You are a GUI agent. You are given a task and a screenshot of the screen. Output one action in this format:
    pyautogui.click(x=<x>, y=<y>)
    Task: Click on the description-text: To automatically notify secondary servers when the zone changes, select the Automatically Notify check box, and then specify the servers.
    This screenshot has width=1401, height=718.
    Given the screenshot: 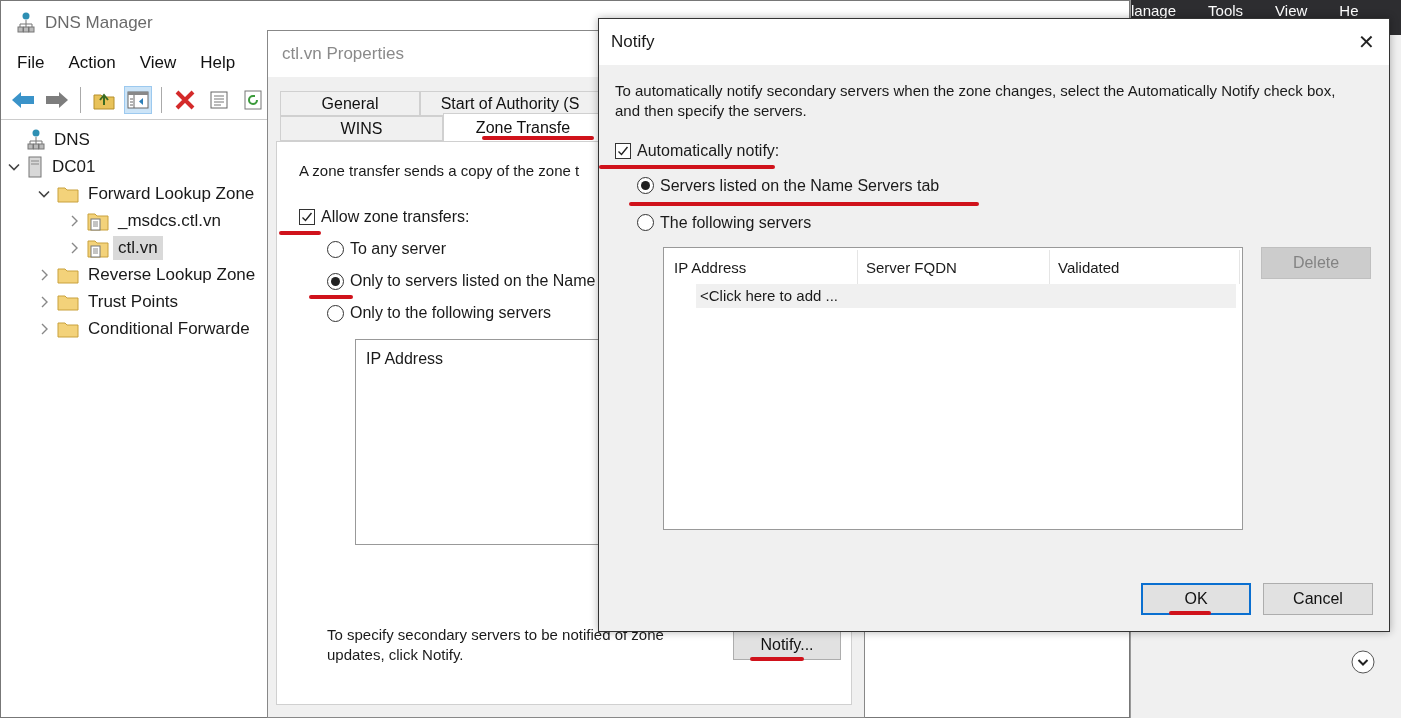 What is the action you would take?
    pyautogui.click(x=976, y=101)
    